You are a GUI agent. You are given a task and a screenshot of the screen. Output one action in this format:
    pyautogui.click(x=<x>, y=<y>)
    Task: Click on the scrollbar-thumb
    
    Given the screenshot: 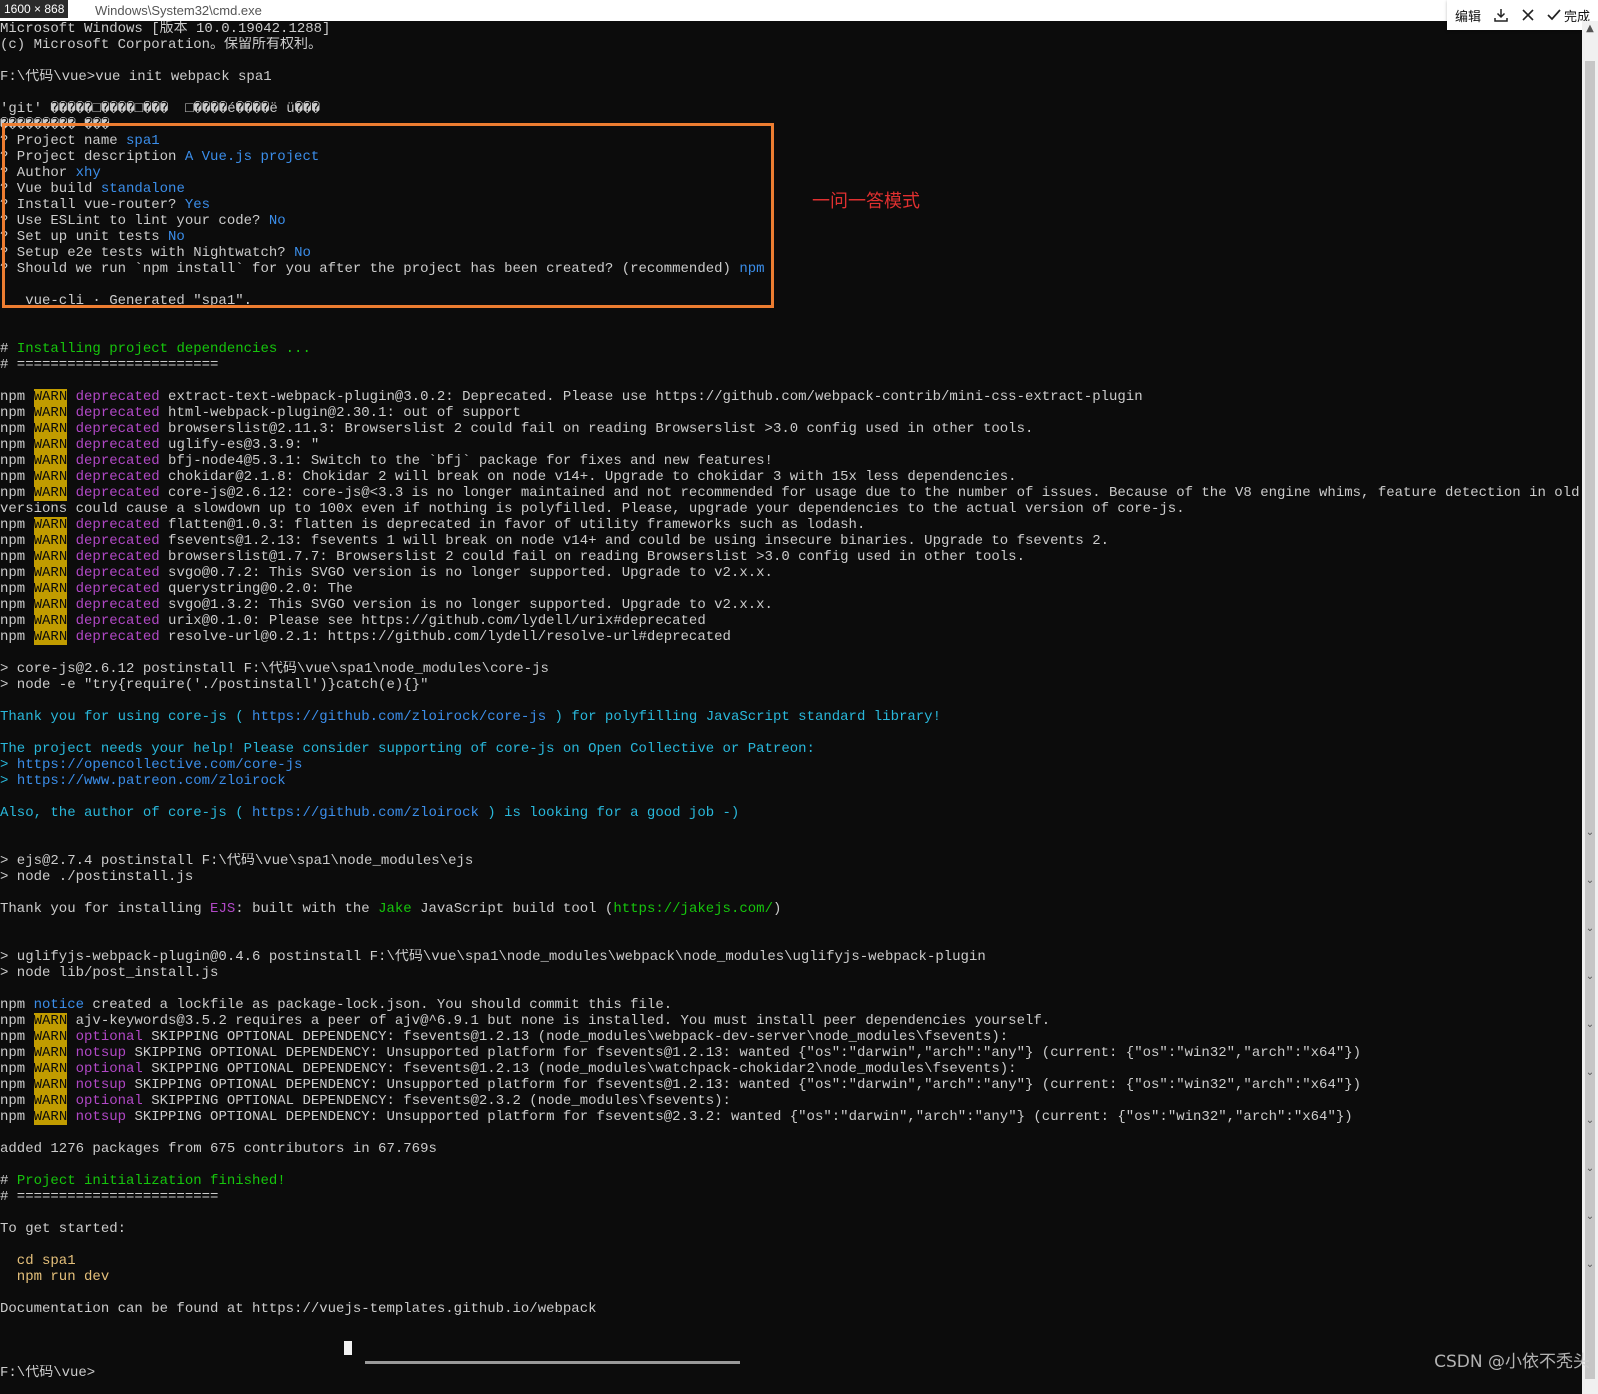 What is the action you would take?
    pyautogui.click(x=1590, y=720)
    